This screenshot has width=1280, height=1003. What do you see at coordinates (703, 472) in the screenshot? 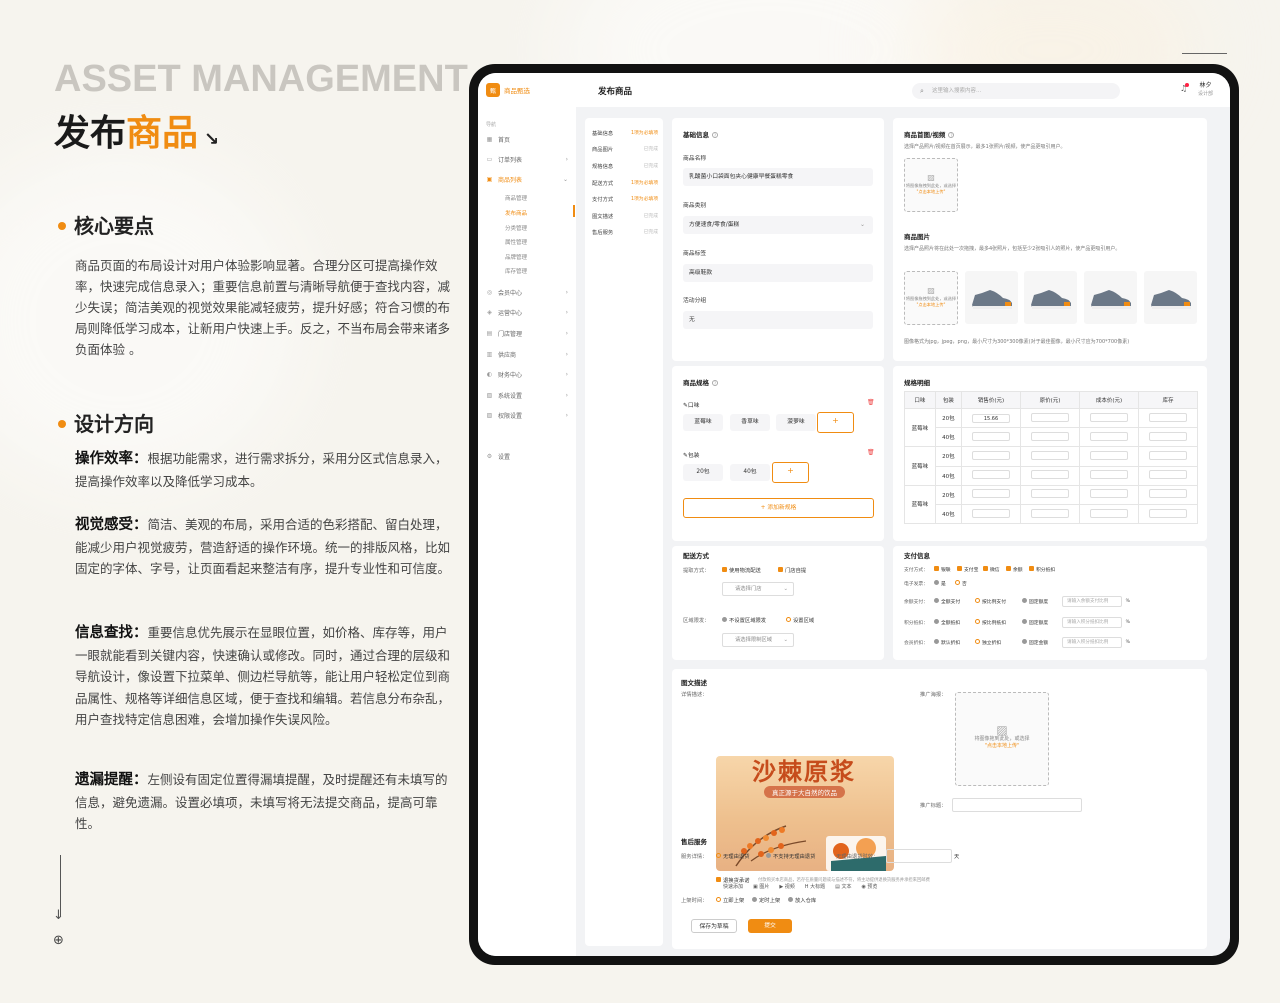
I see `spec-chip: 20包` at bounding box center [703, 472].